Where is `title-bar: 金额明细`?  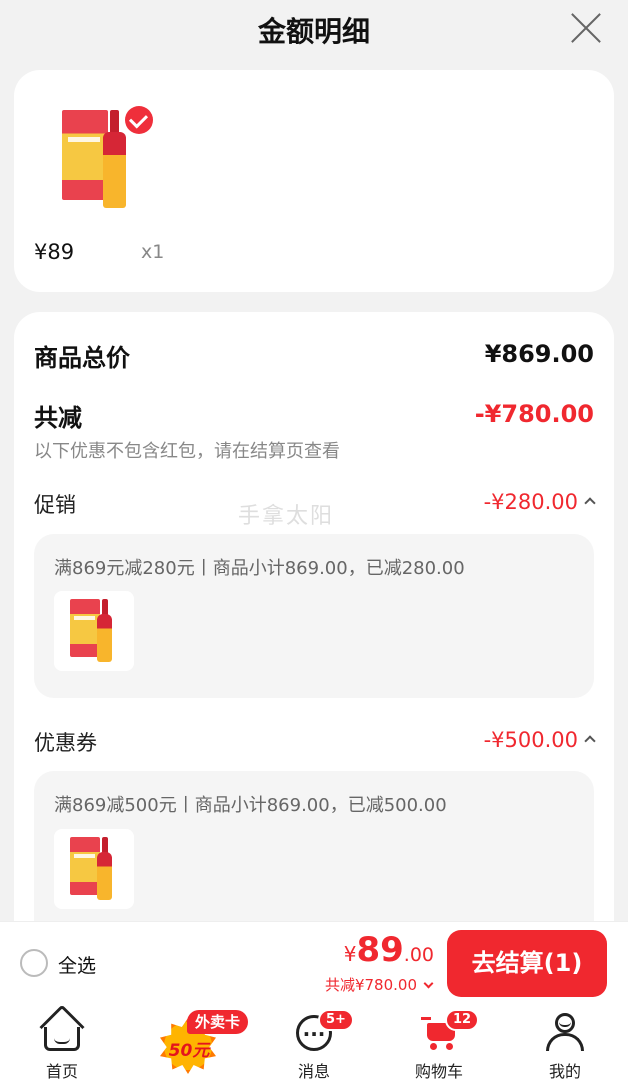 title-bar: 金额明细 is located at coordinates (314, 29).